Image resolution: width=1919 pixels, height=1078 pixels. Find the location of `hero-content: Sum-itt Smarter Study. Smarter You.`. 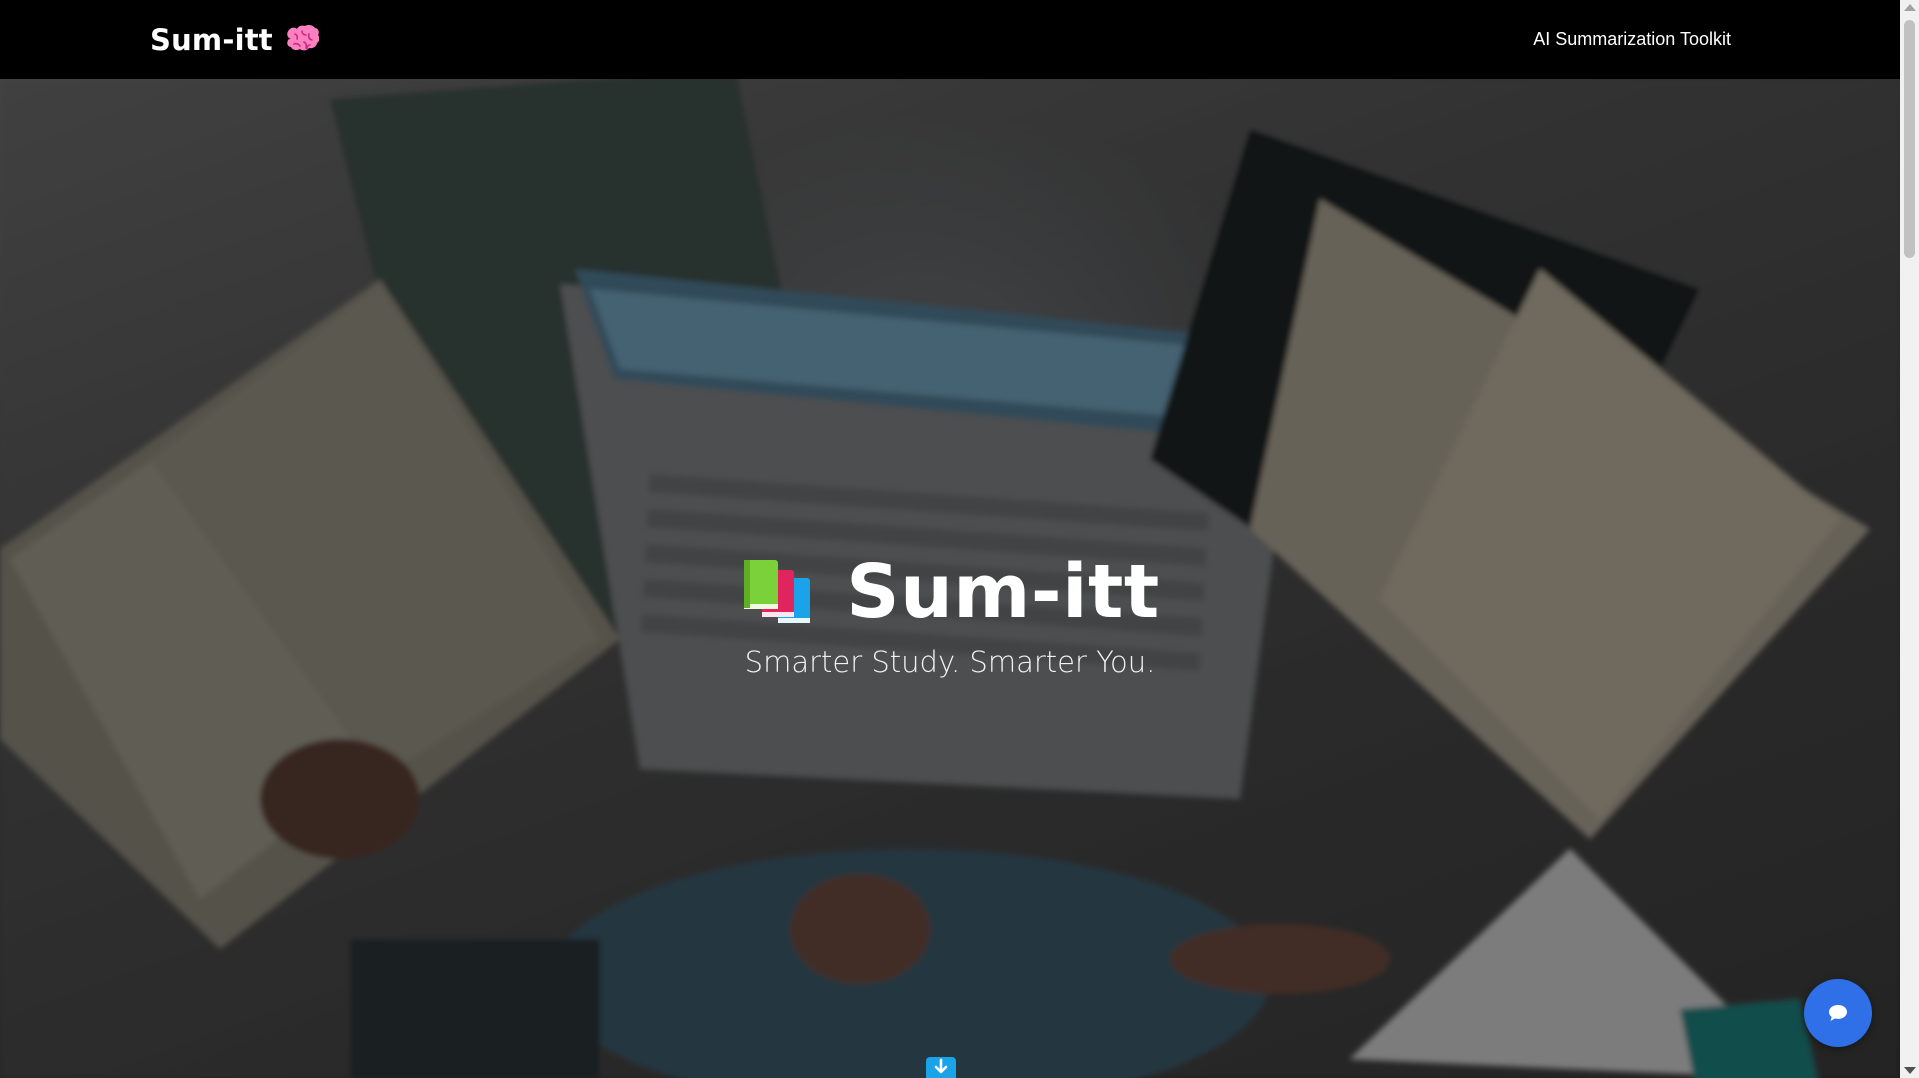

hero-content: Sum-itt Smarter Study. Smarter You. is located at coordinates (950, 614).